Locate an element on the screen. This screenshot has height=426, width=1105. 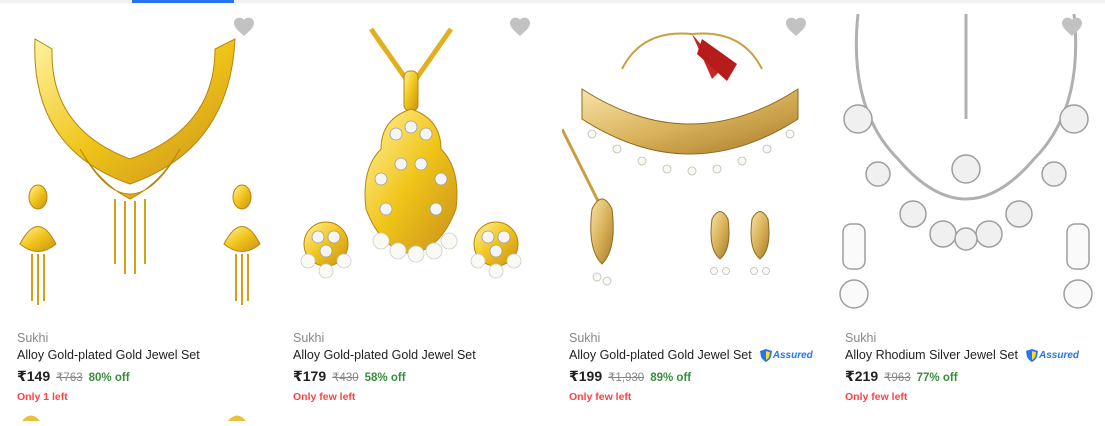
price-row: ₹149 ₹763 80% off is located at coordinates (73, 376).